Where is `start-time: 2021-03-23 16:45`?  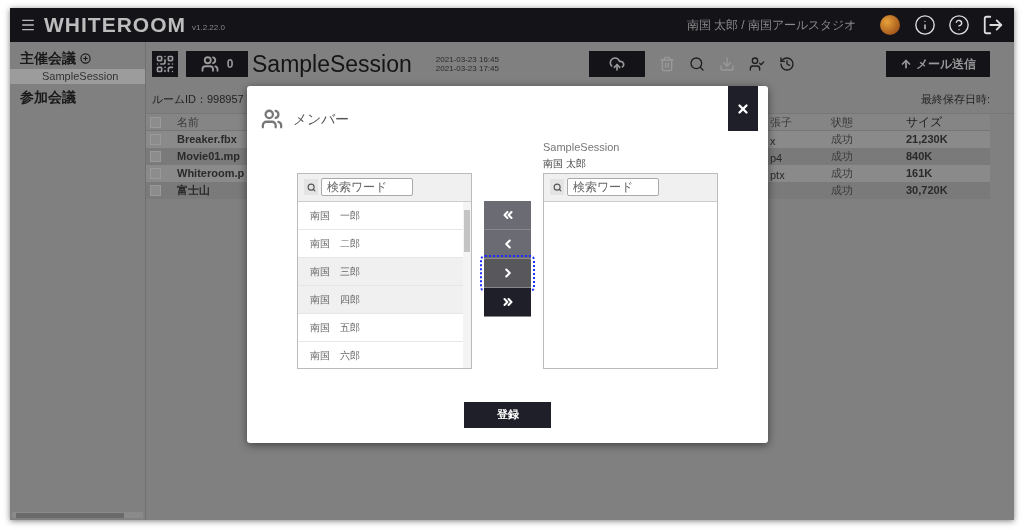 start-time: 2021-03-23 16:45 is located at coordinates (467, 59).